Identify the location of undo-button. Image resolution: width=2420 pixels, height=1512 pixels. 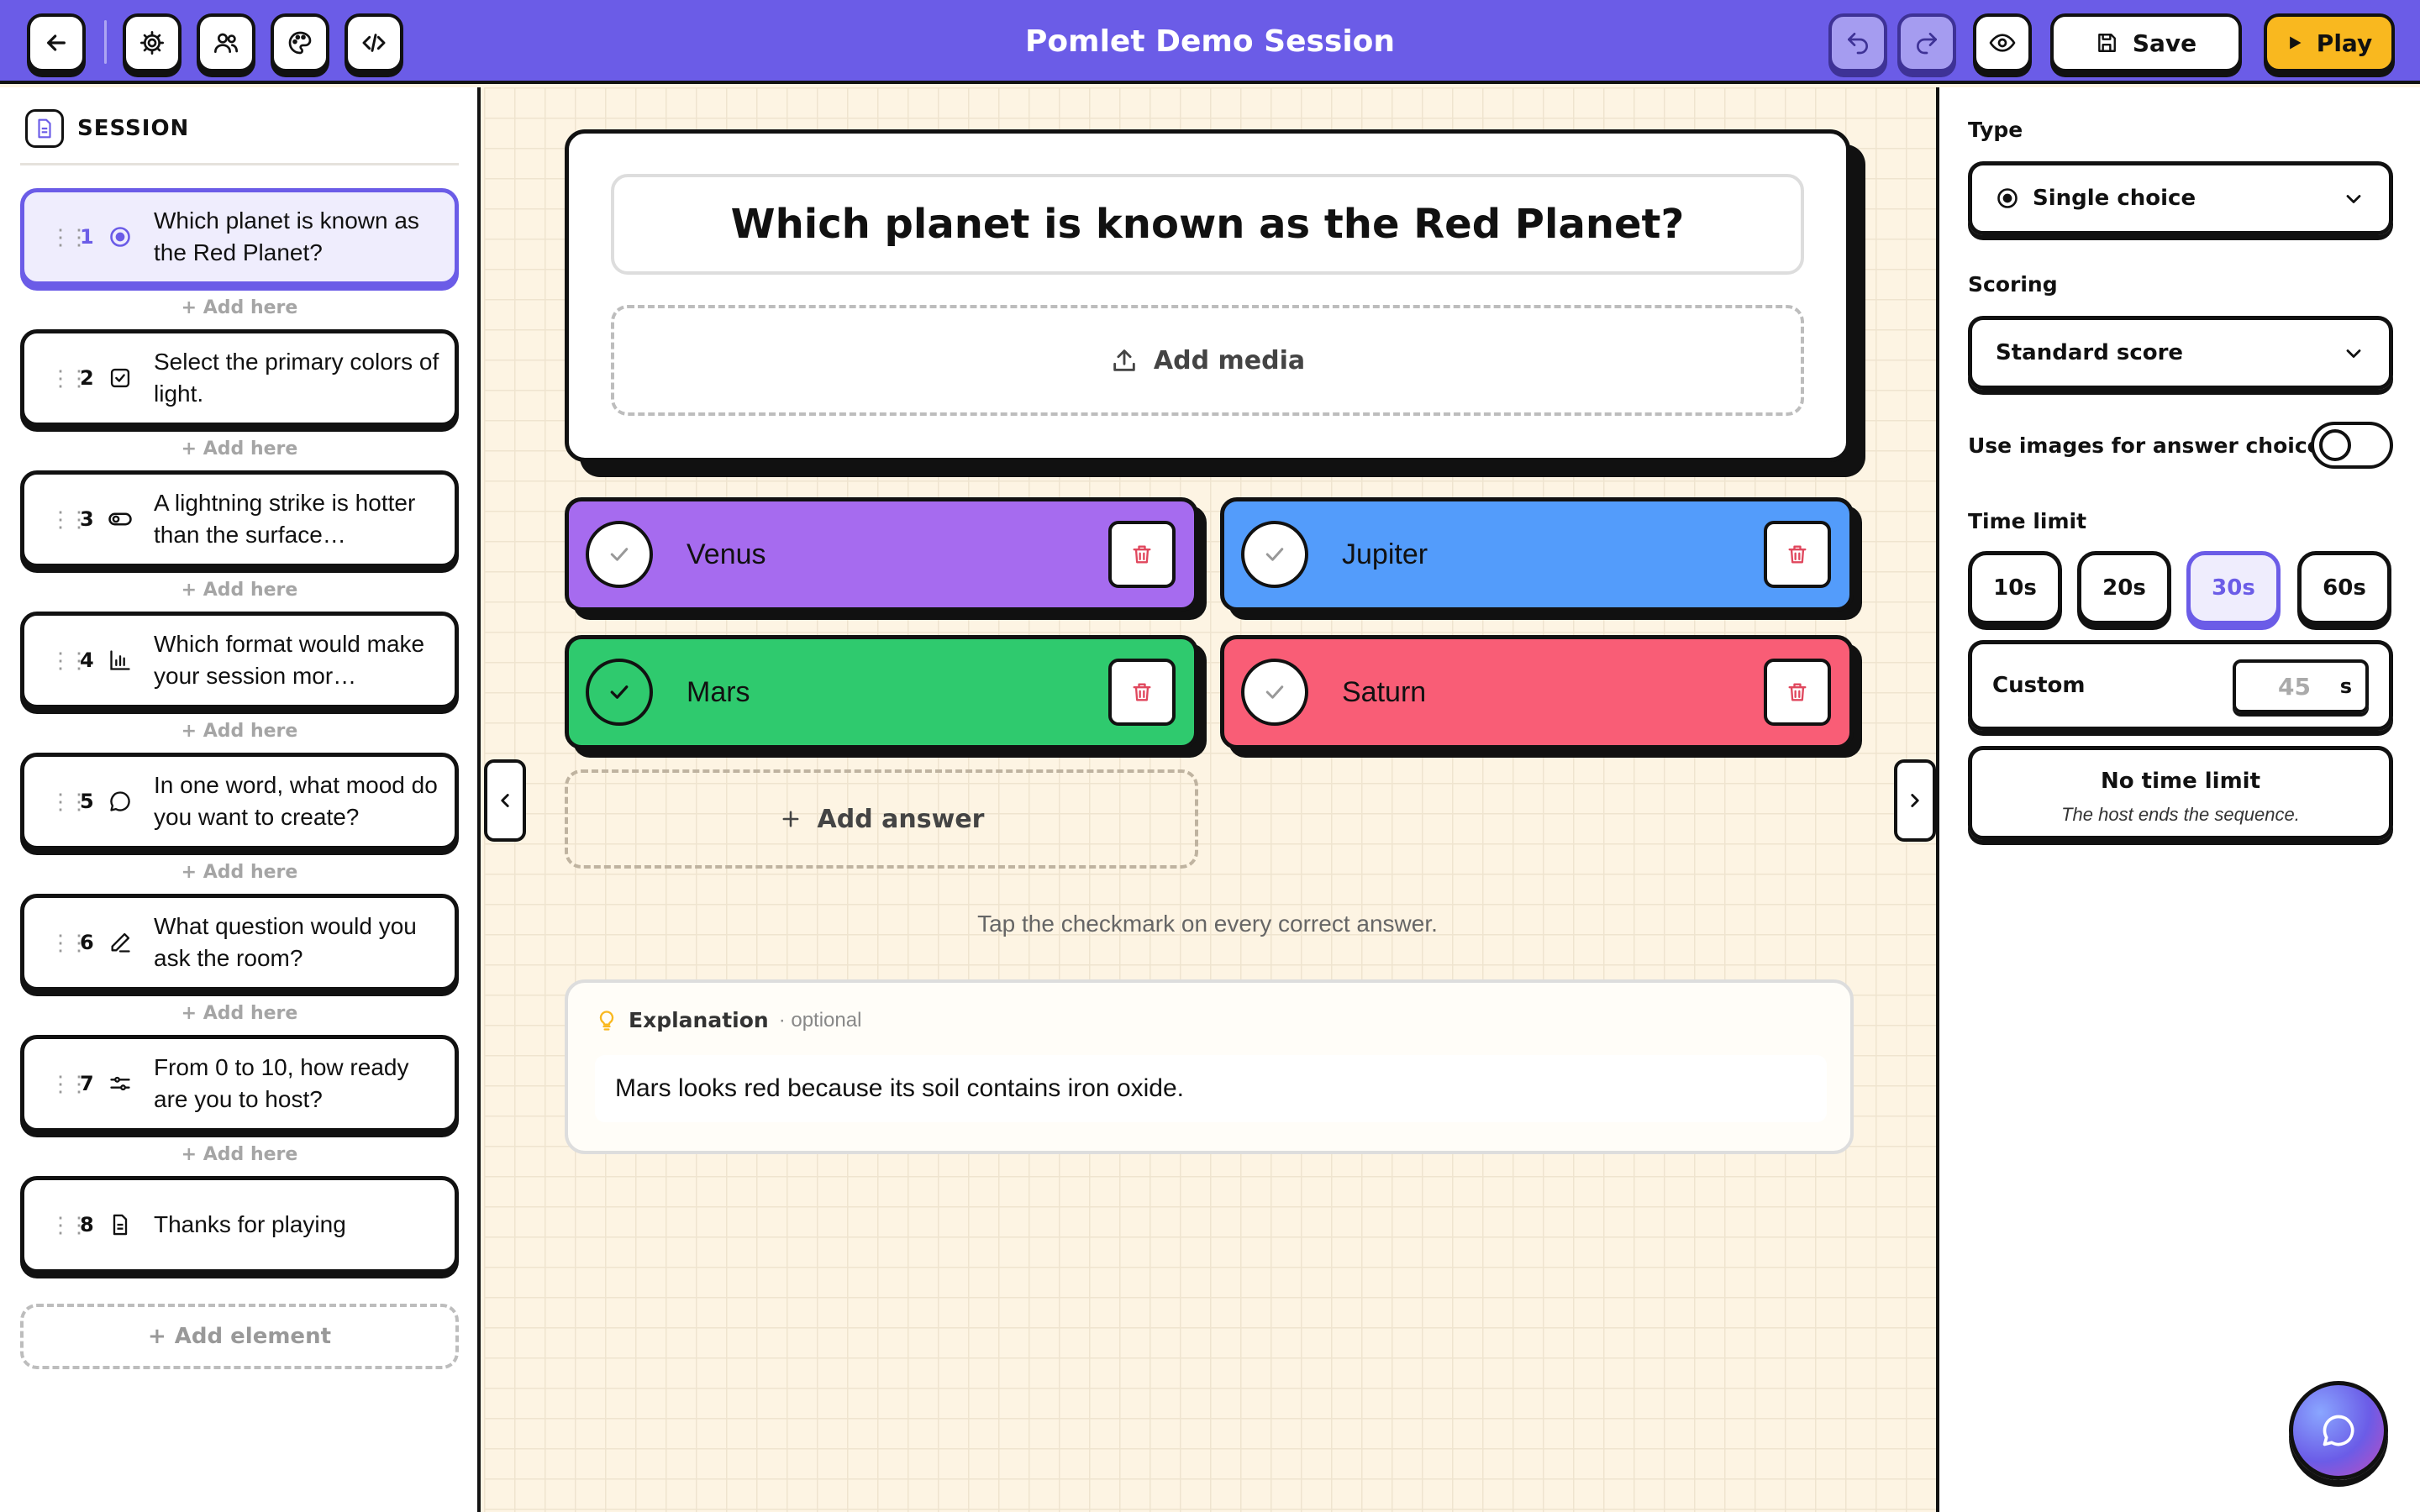
(1858, 42).